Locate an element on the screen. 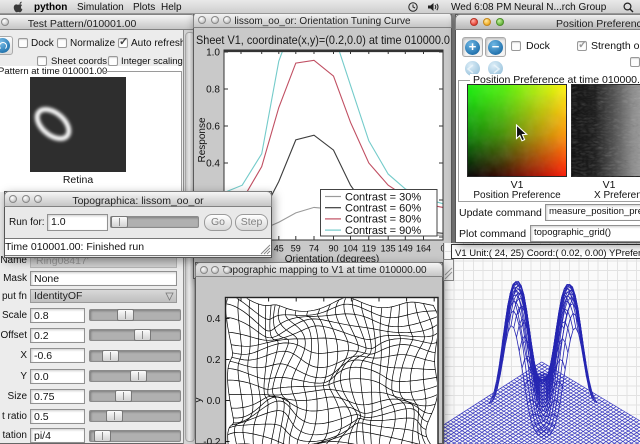  svg-text: Contrast = 80% is located at coordinates (383, 220).